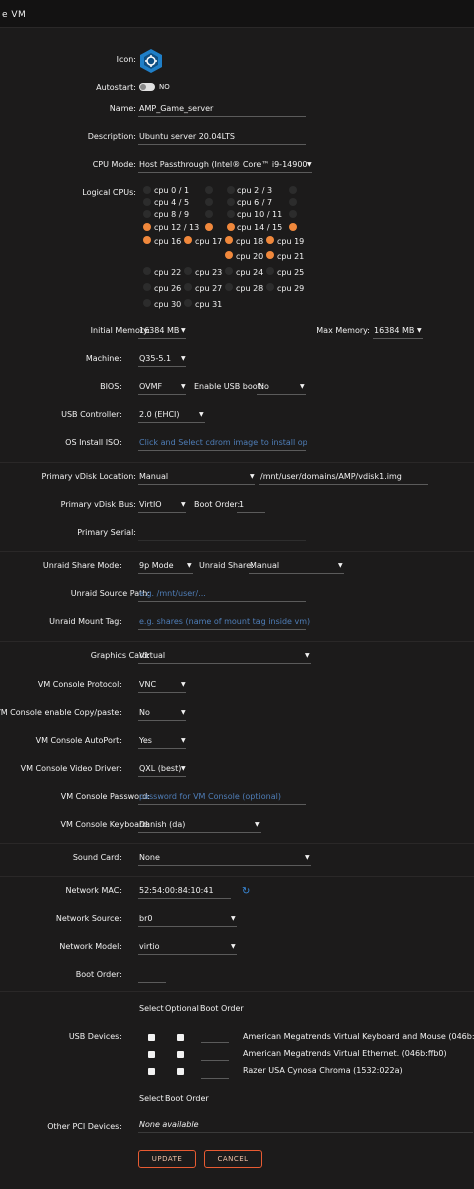  What do you see at coordinates (246, 891) in the screenshot?
I see `refresh-icon: ↻` at bounding box center [246, 891].